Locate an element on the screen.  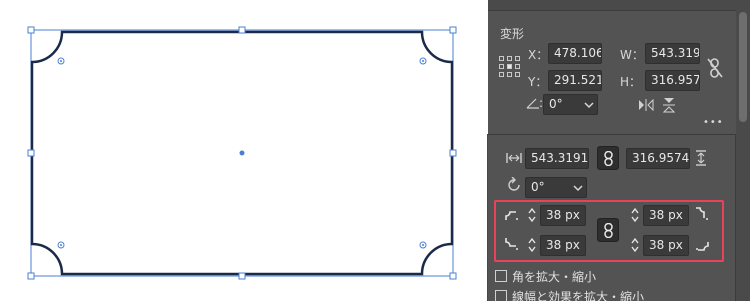
handle-mr is located at coordinates (453, 153).